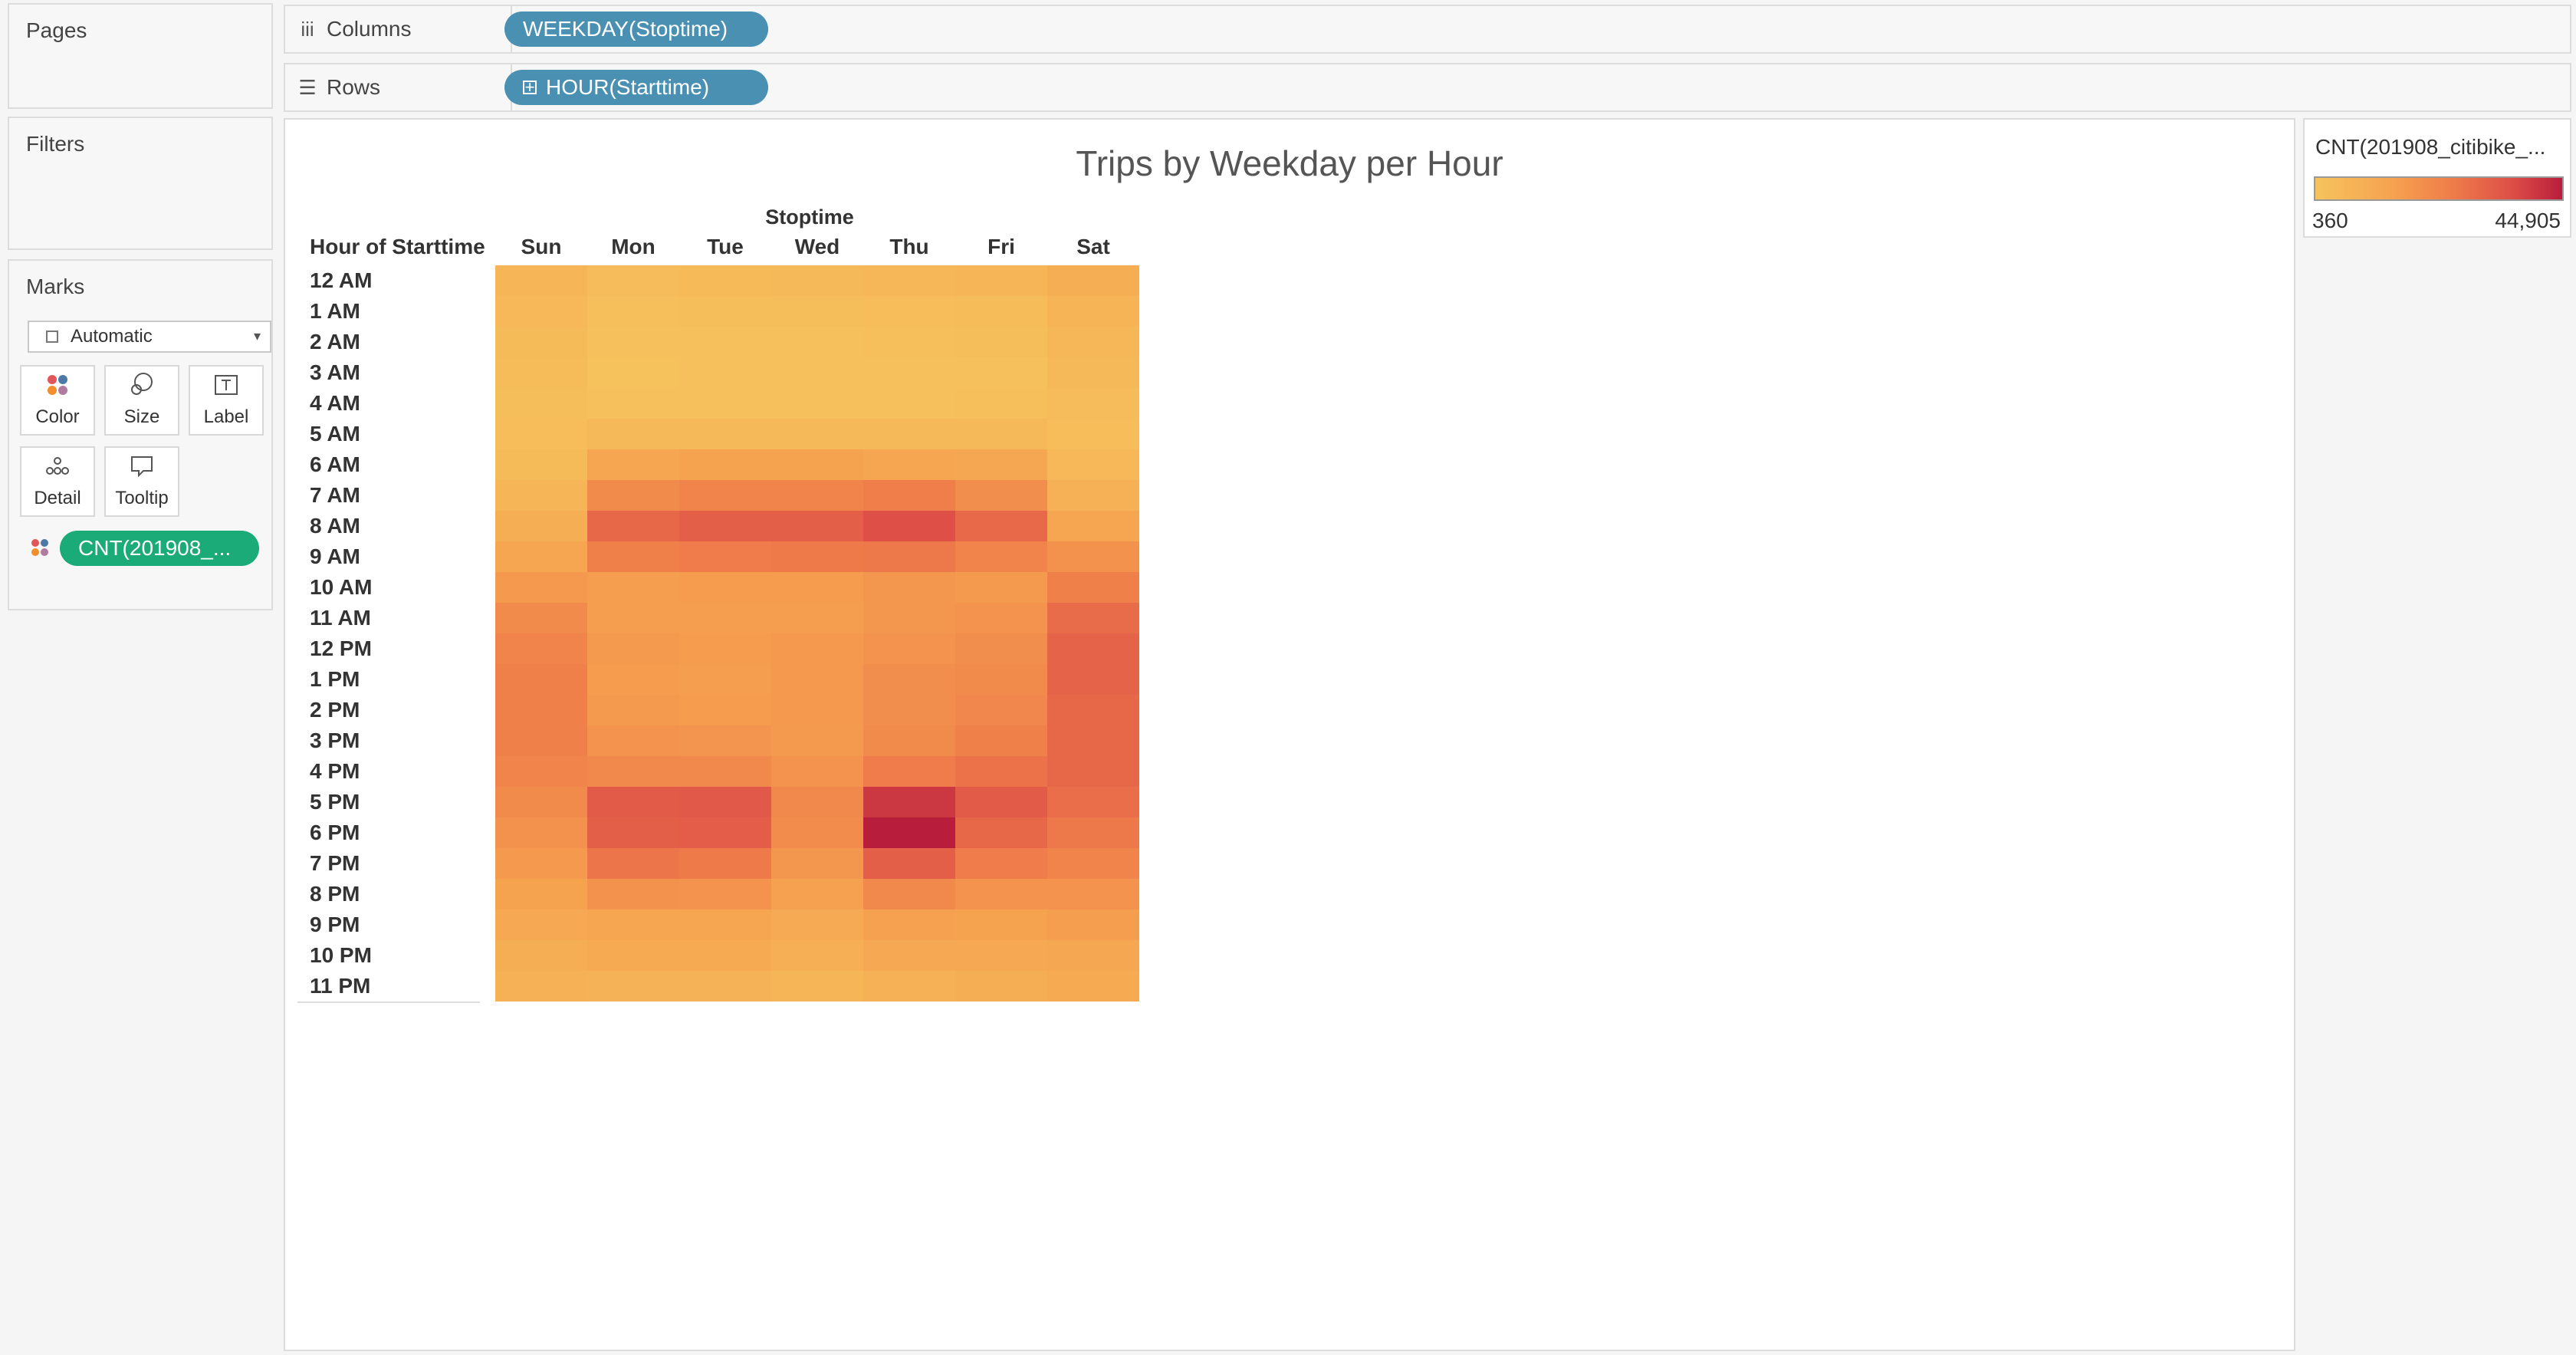 This screenshot has height=1355, width=2576. What do you see at coordinates (909, 247) in the screenshot?
I see `column-label-thu: Thu` at bounding box center [909, 247].